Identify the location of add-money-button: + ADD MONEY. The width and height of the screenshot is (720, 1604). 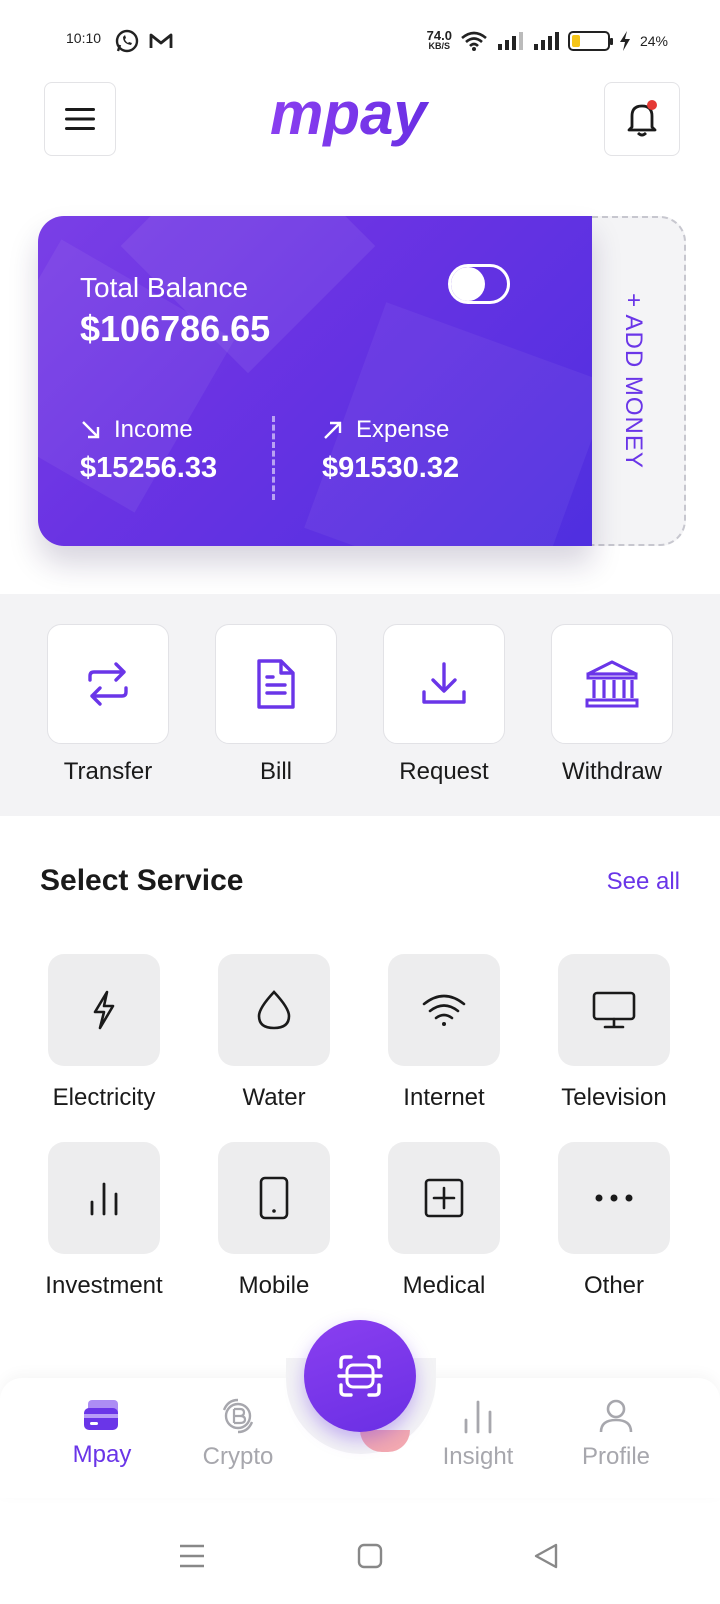
(634, 381).